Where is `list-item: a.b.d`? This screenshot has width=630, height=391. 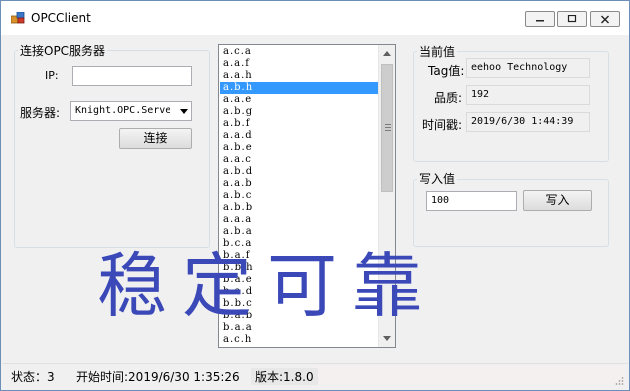
list-item: a.b.d is located at coordinates (299, 172).